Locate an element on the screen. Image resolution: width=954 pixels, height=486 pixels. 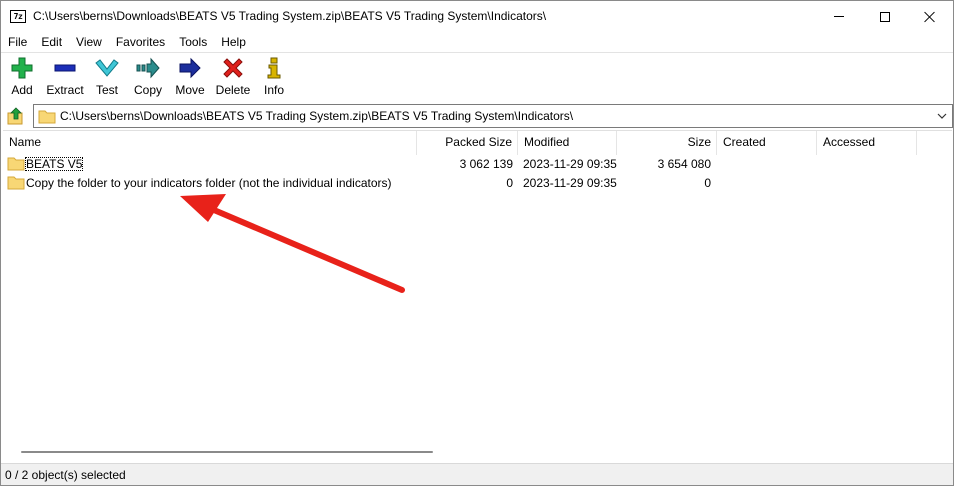
toolbar: Add Extract Test Copy Move Delete Info is located at coordinates (477, 76).